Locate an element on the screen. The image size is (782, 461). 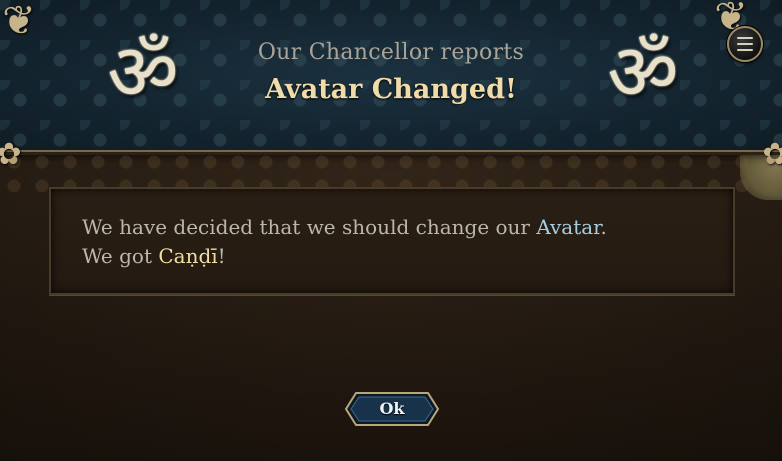
menu-button is located at coordinates (745, 44).